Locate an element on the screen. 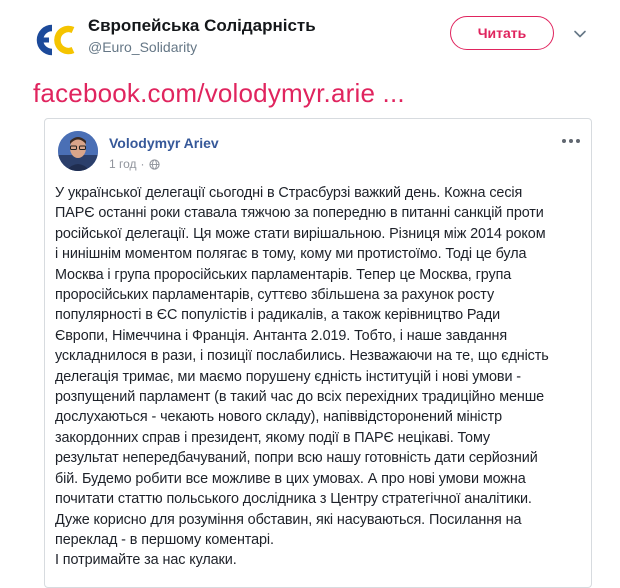  european-solidarity-logo-icon is located at coordinates (54, 40).